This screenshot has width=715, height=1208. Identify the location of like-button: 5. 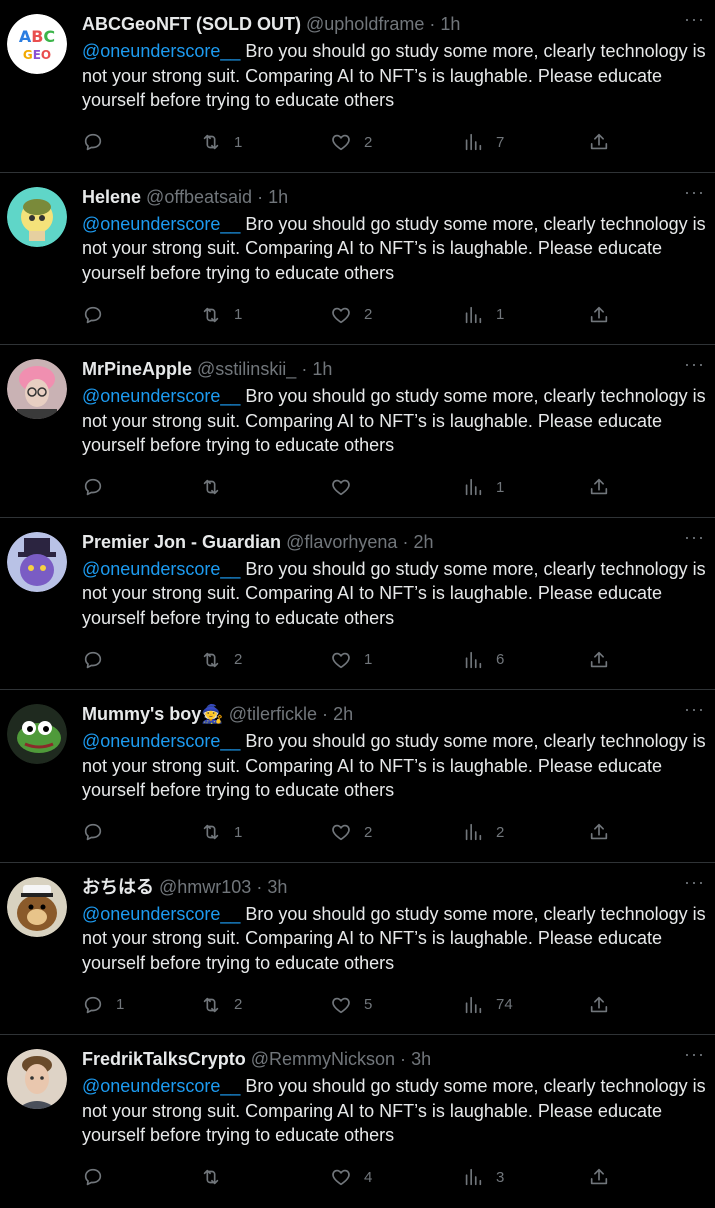
(351, 1005).